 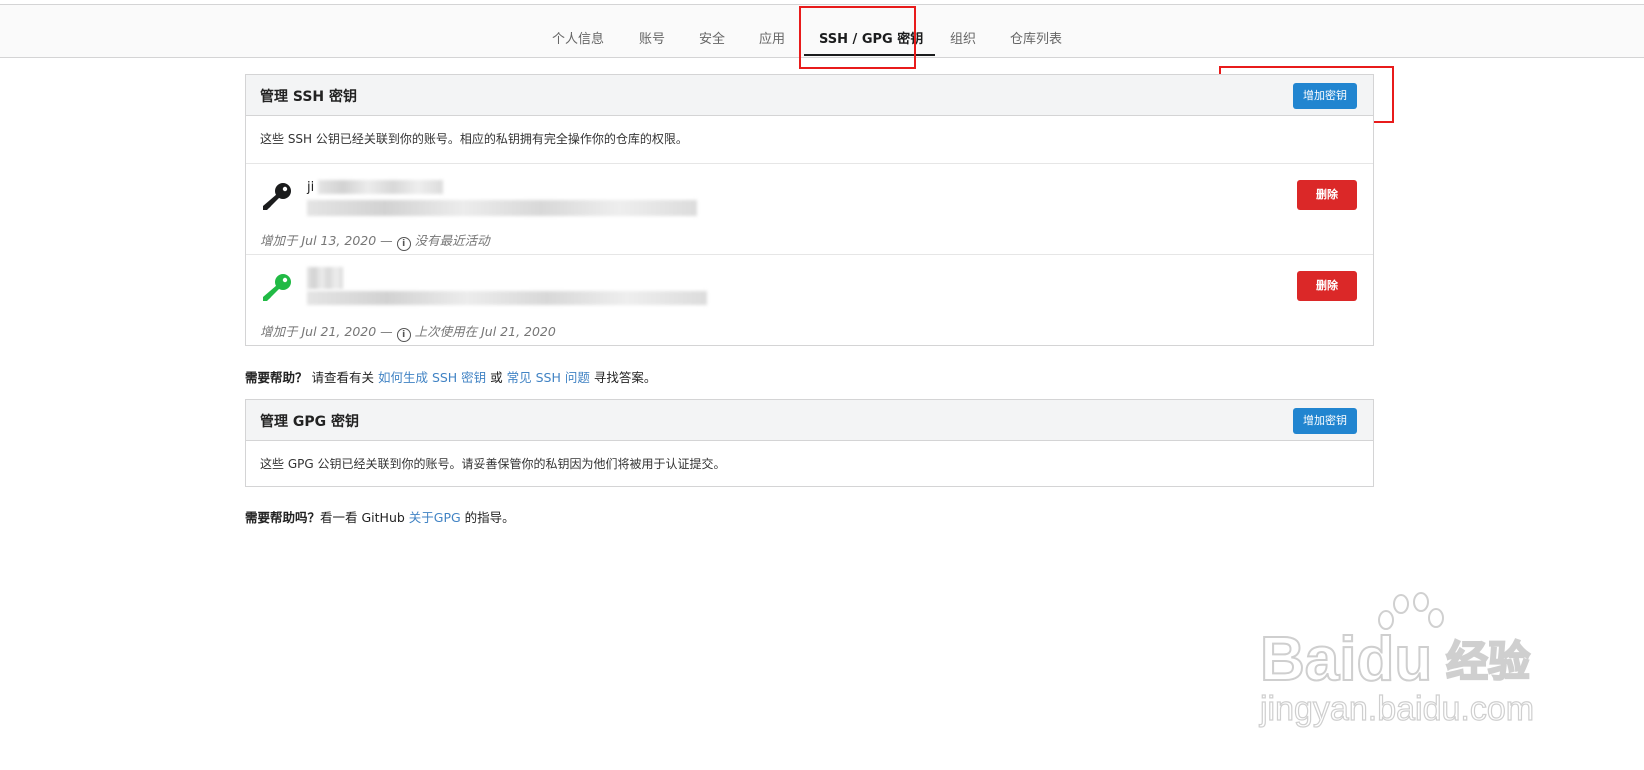 I want to click on ssh-help-text-2: 或, so click(x=496, y=377).